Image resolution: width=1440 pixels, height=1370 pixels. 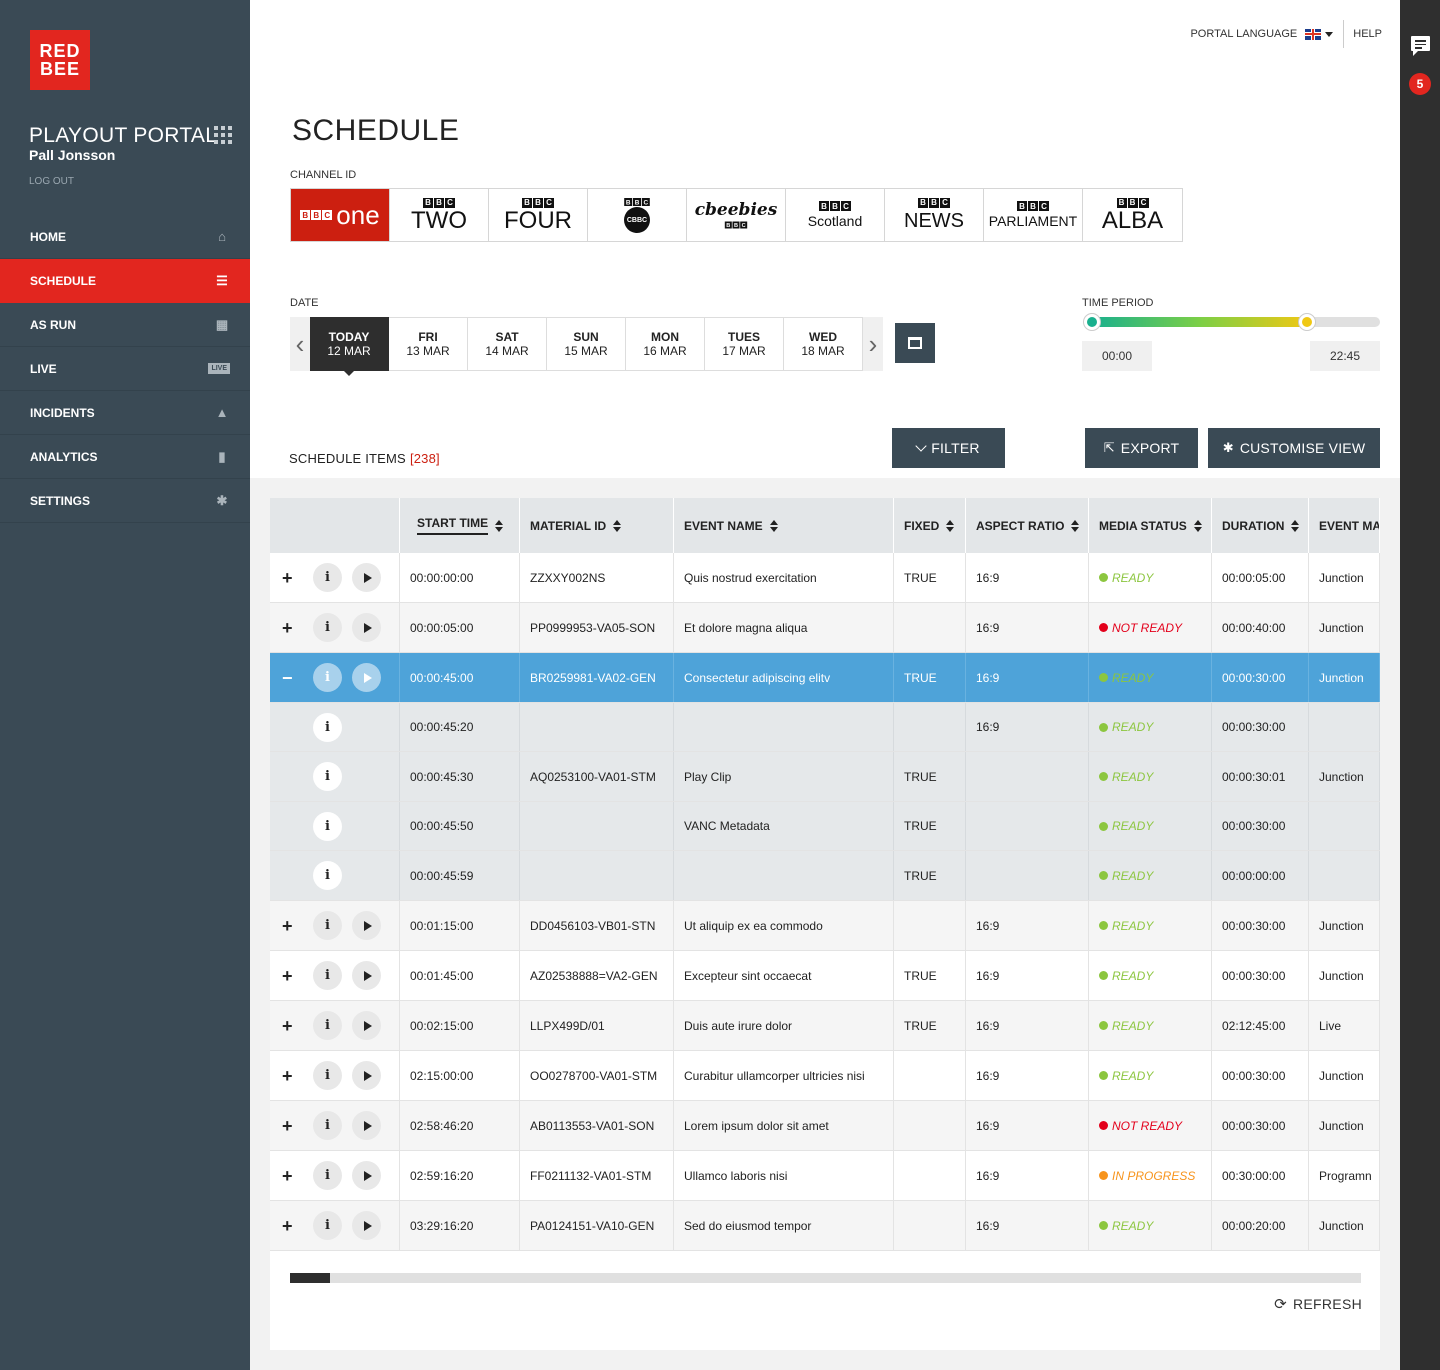 What do you see at coordinates (1307, 322) in the screenshot?
I see `time-slider-end-handle` at bounding box center [1307, 322].